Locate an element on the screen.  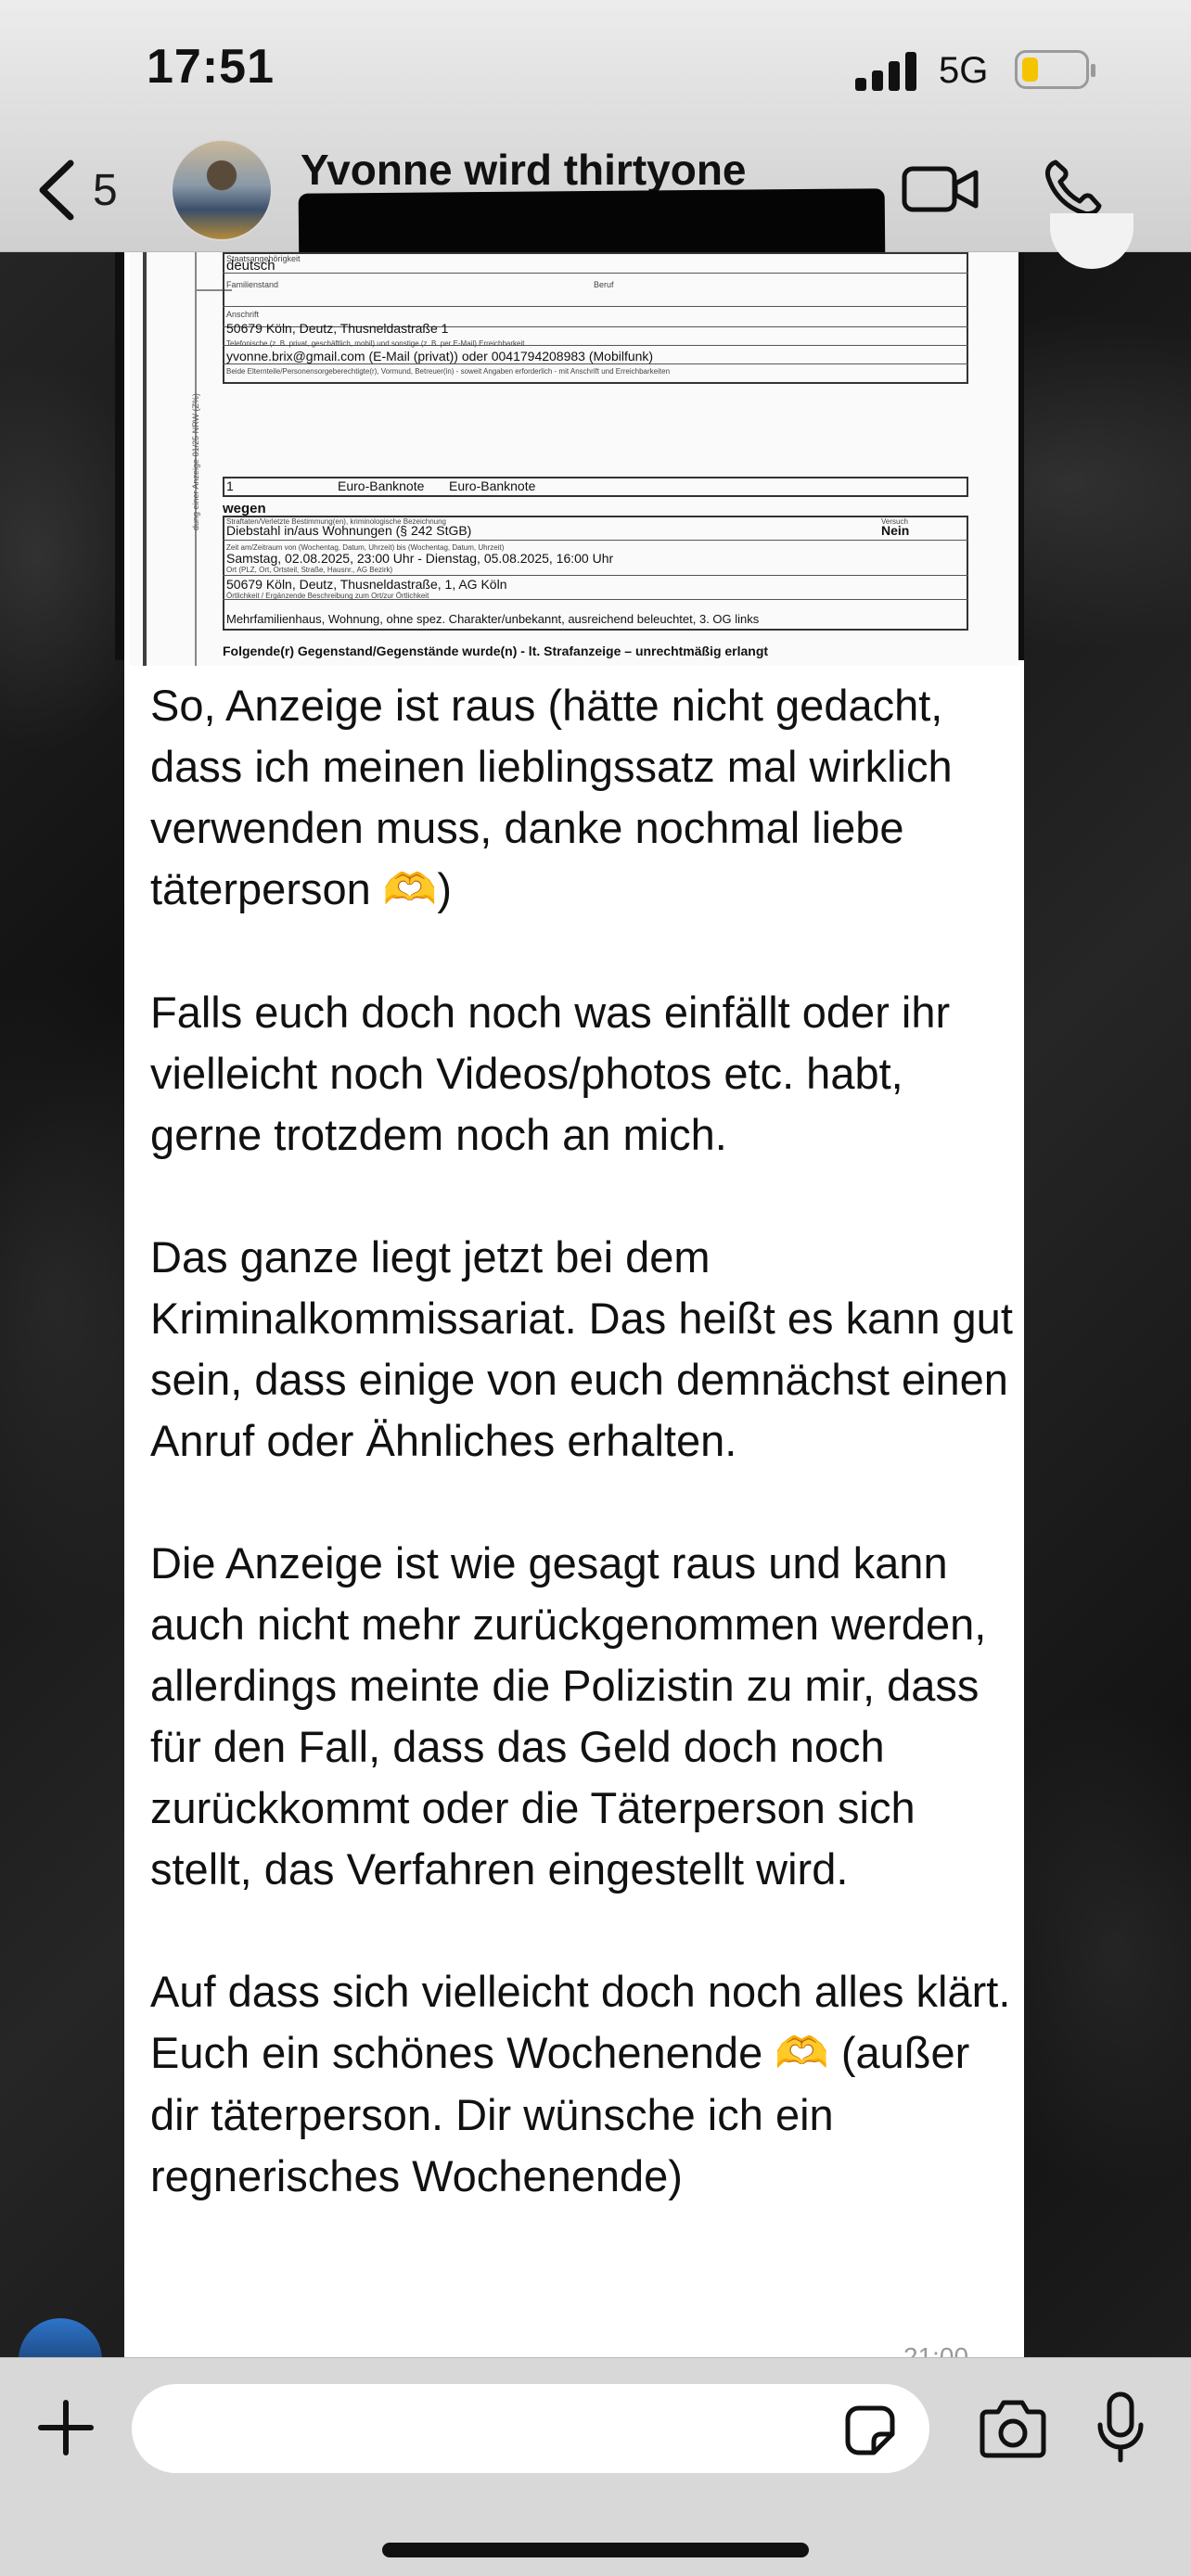
doc-offense: Diebstahl in/aus Wohnungen (§ 242 StGB) is located at coordinates (349, 531).